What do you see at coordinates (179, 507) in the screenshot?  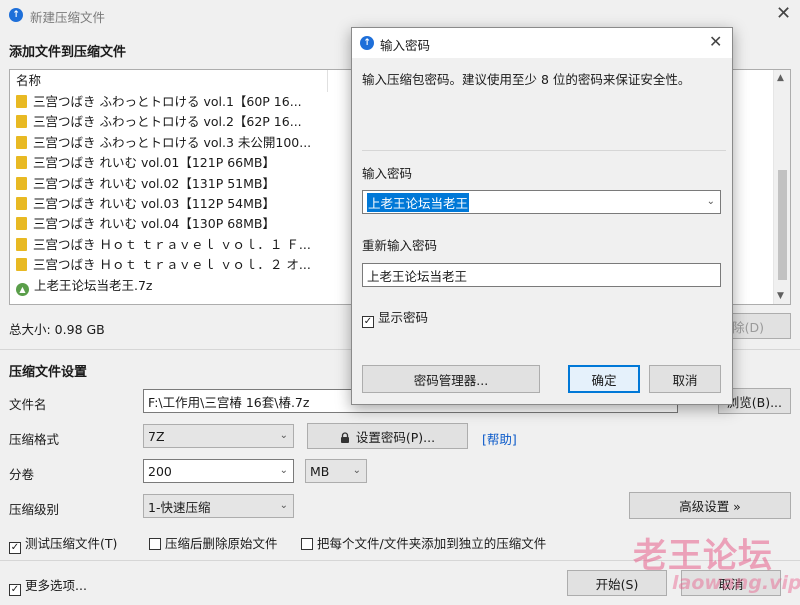 I see `level-value: 1-快速压缩` at bounding box center [179, 507].